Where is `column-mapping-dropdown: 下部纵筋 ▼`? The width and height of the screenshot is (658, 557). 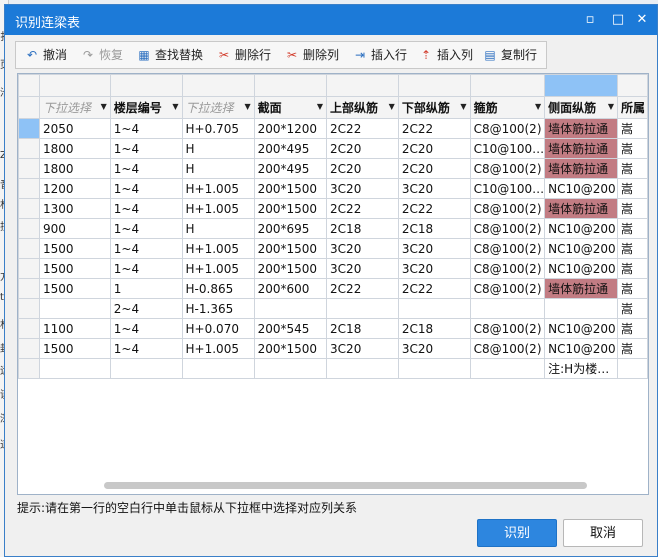
column-mapping-dropdown: 下部纵筋 ▼ is located at coordinates (434, 107).